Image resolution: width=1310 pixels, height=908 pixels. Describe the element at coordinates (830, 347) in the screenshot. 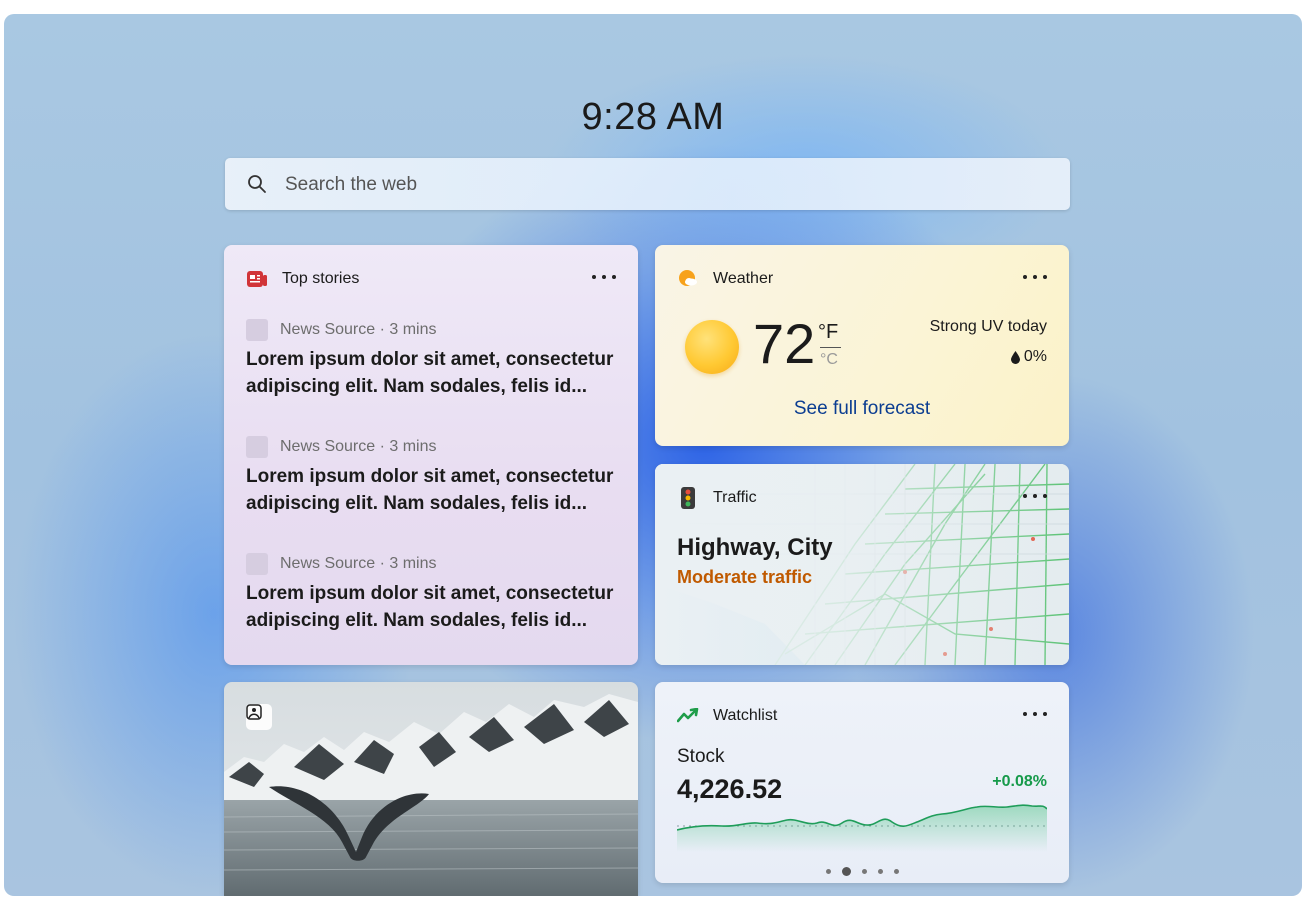

I see `unit-divider` at that location.